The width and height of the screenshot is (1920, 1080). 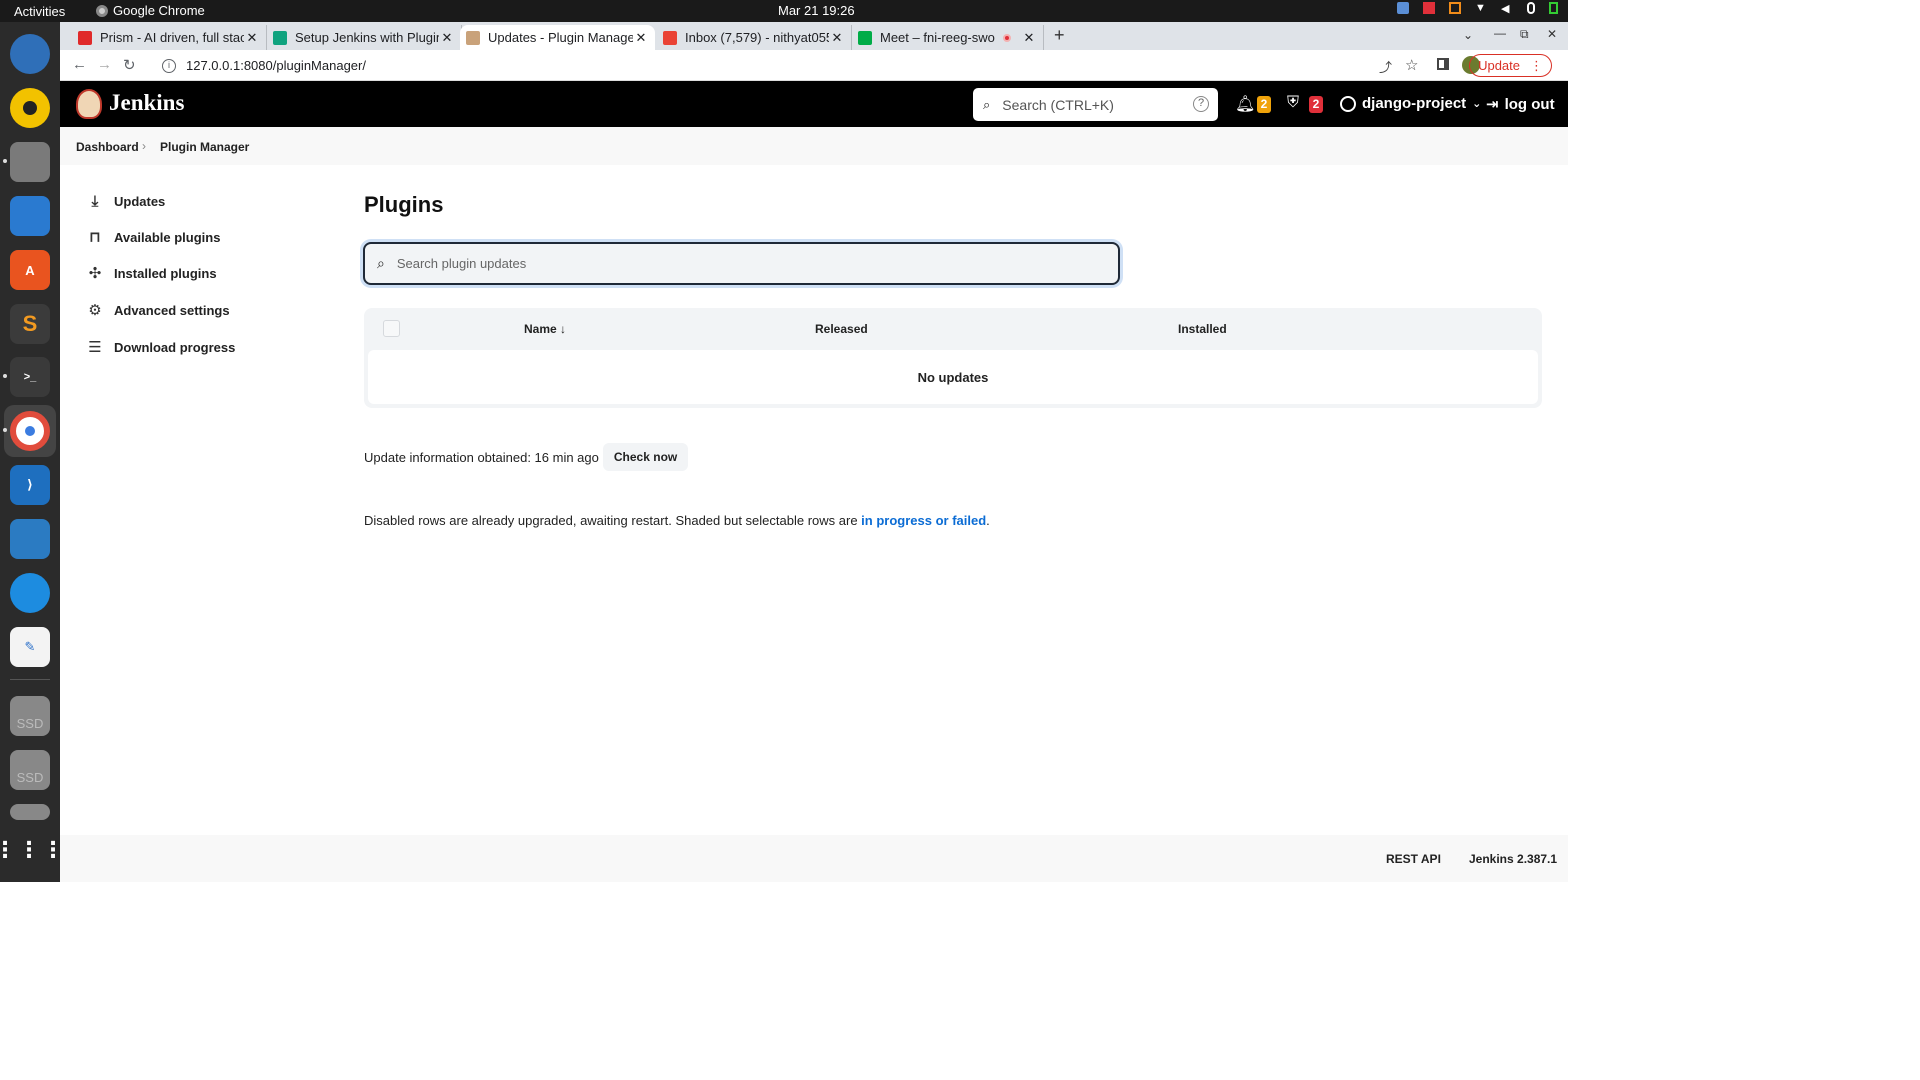 I want to click on minimize-icon: —, so click(x=1500, y=33).